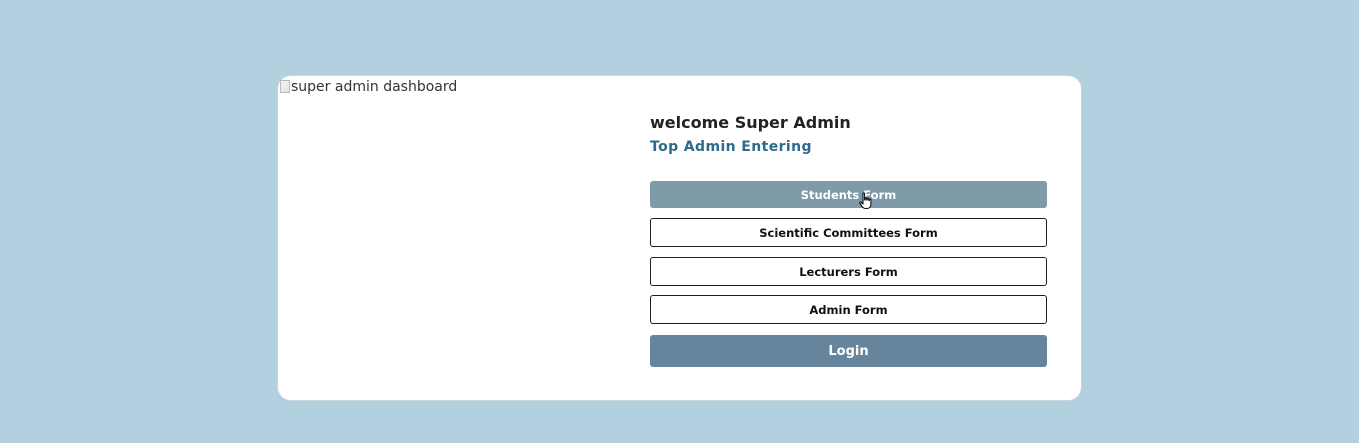 This screenshot has height=443, width=1359. What do you see at coordinates (848, 232) in the screenshot?
I see `scientific-committees-form-button: Scientific Committees Form` at bounding box center [848, 232].